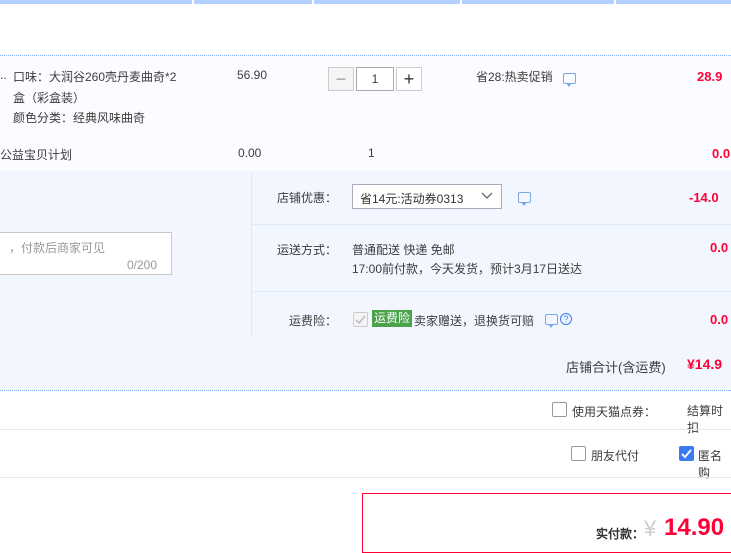 Image resolution: width=731 pixels, height=553 pixels. What do you see at coordinates (559, 409) in the screenshot?
I see `points-checkbox` at bounding box center [559, 409].